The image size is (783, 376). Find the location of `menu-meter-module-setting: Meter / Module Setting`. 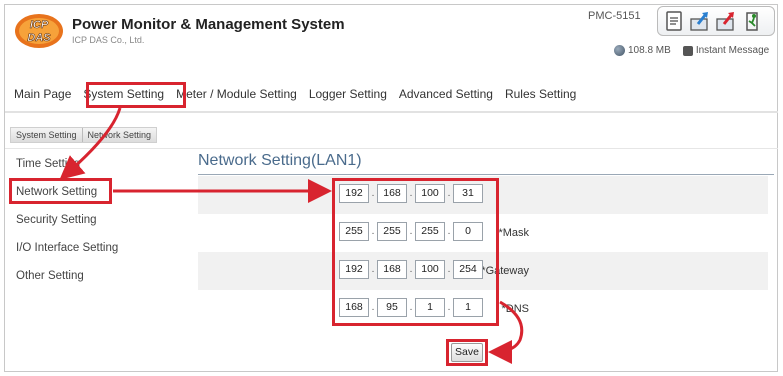

menu-meter-module-setting: Meter / Module Setting is located at coordinates (236, 94).